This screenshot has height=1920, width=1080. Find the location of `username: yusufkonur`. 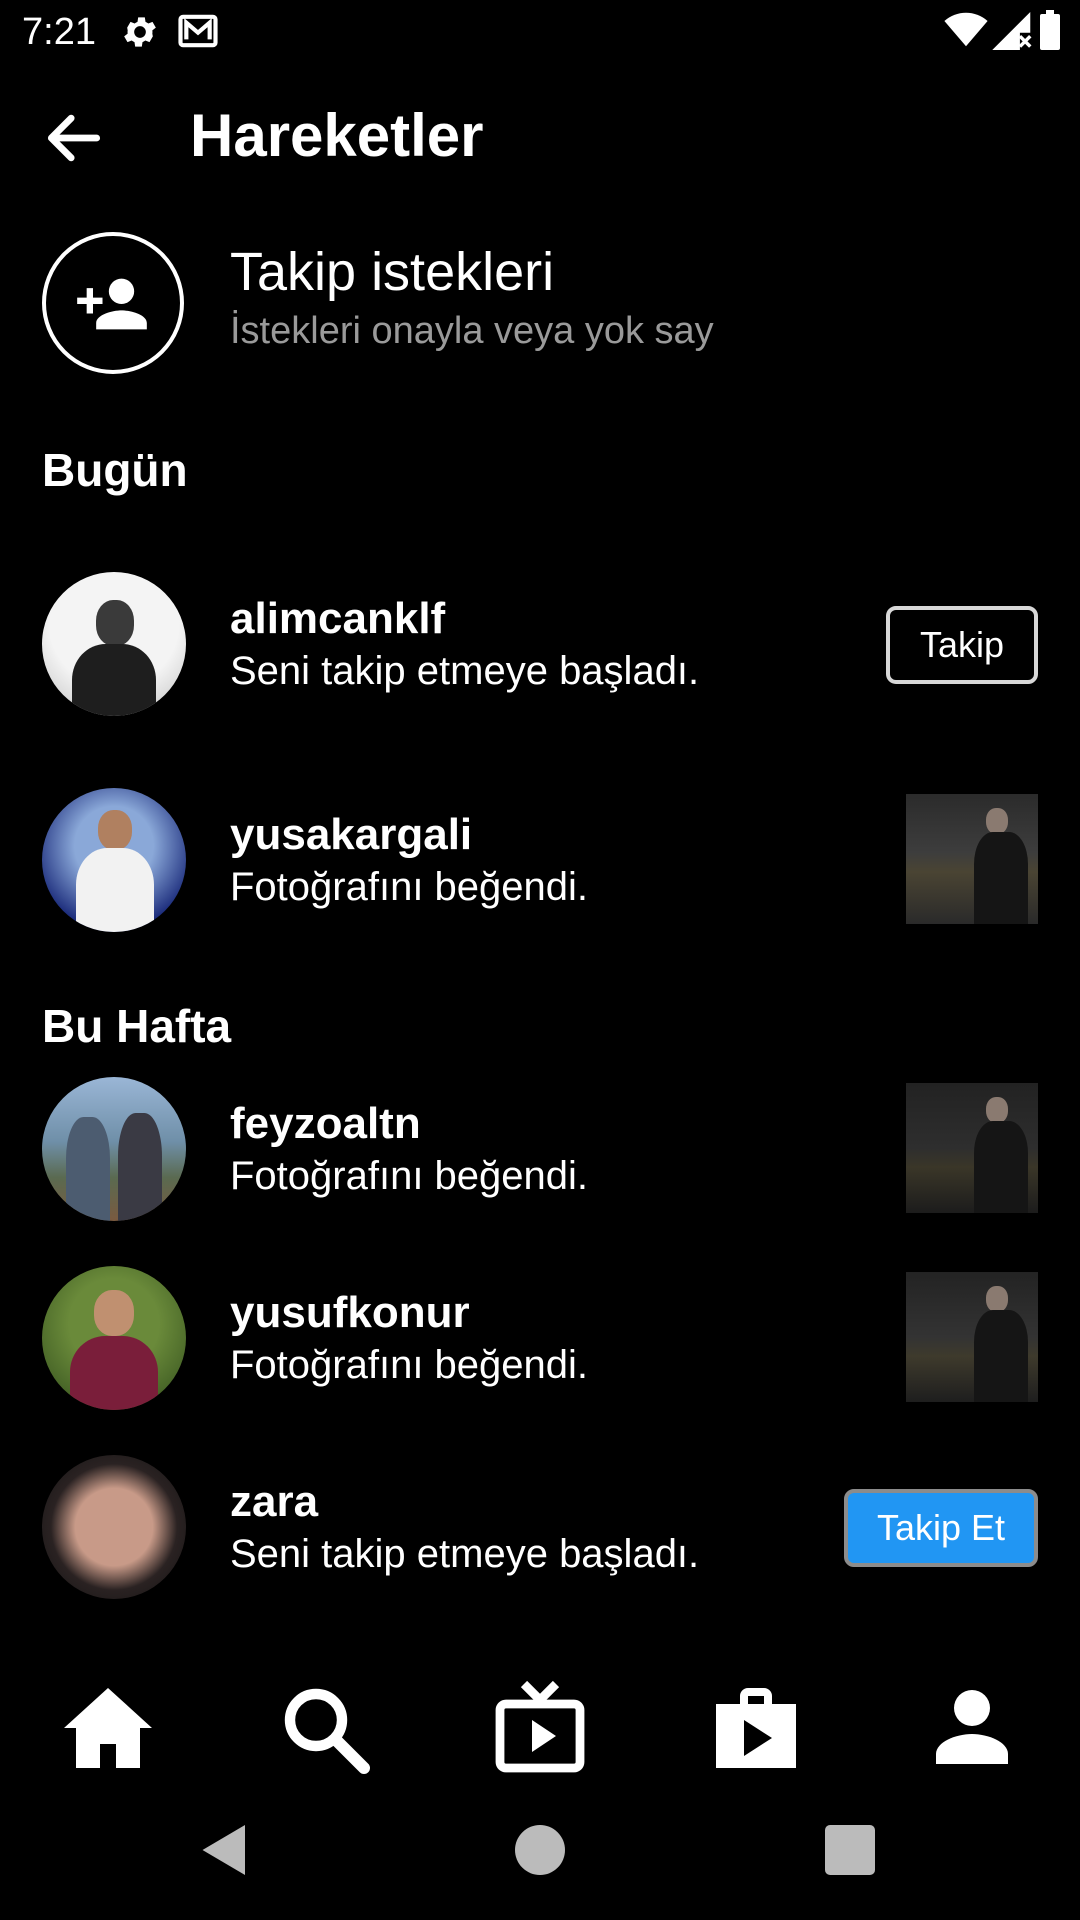

username: yusufkonur is located at coordinates (350, 1313).